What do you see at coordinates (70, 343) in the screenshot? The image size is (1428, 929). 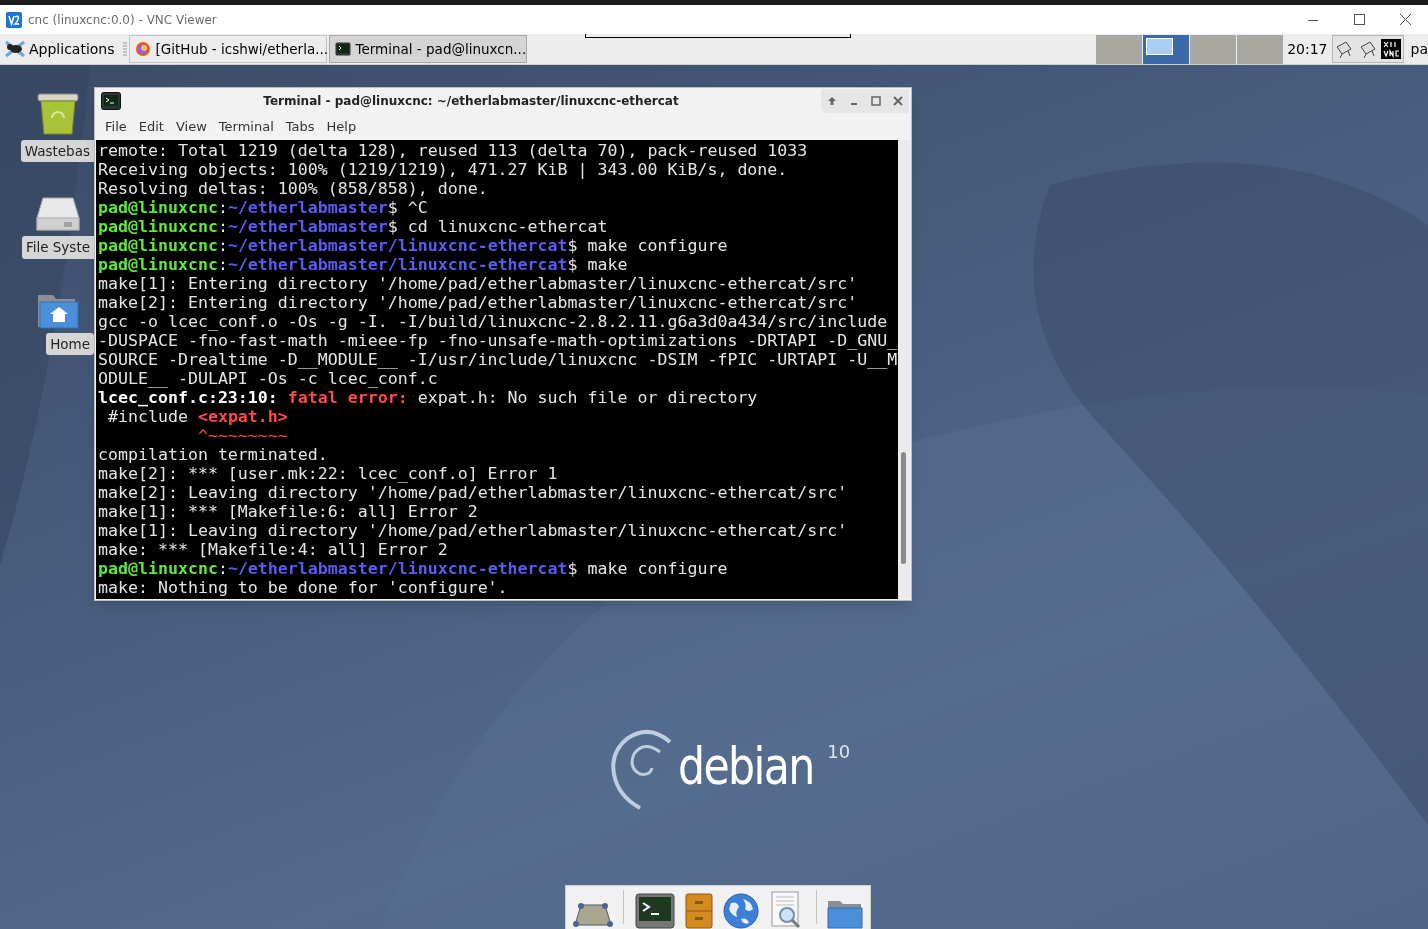 I see `desktop-icon-label: Home` at bounding box center [70, 343].